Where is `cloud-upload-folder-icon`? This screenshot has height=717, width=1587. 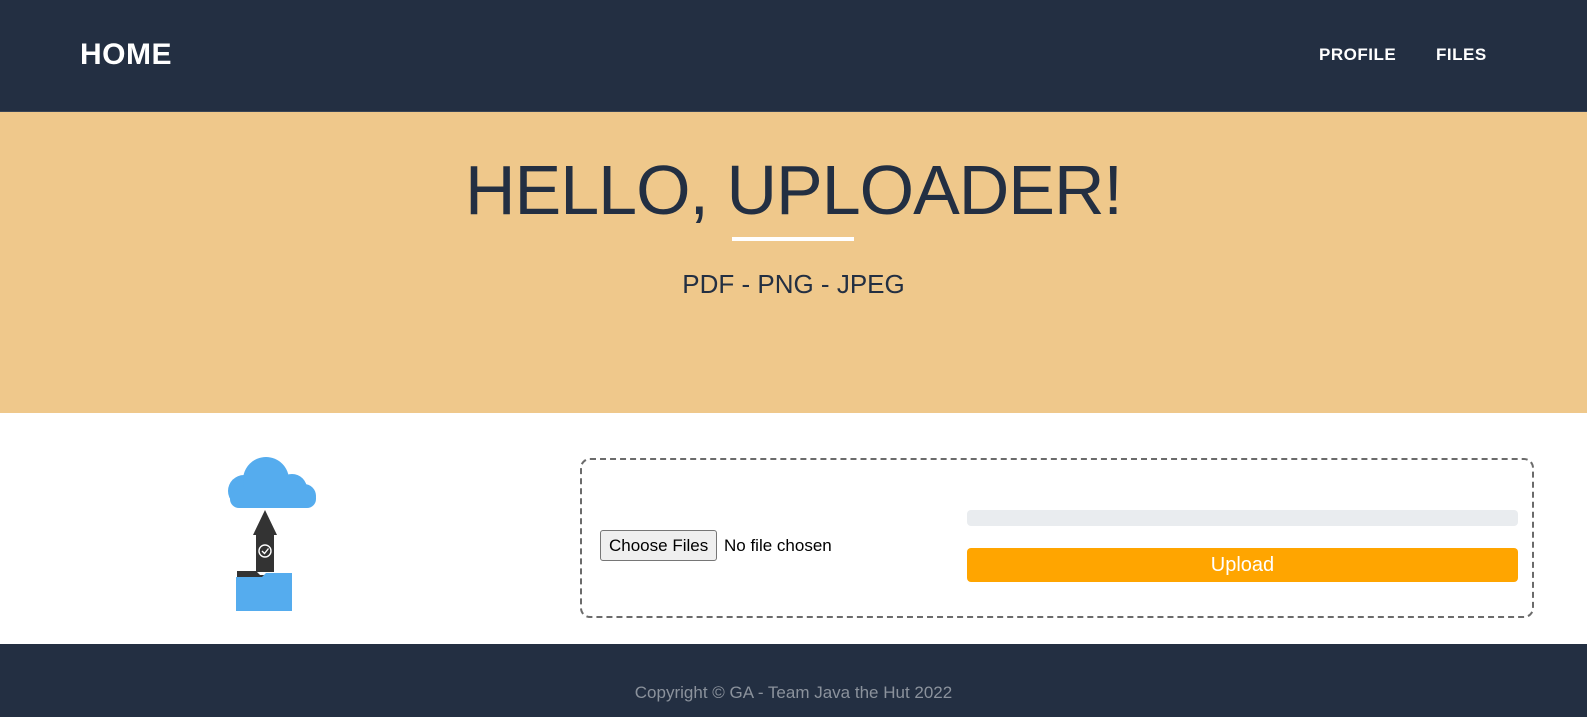 cloud-upload-folder-icon is located at coordinates (270, 533).